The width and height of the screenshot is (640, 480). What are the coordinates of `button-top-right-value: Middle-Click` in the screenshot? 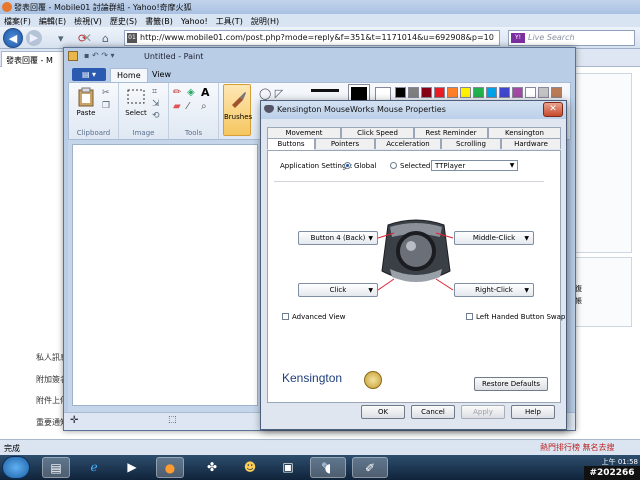 It's located at (494, 238).